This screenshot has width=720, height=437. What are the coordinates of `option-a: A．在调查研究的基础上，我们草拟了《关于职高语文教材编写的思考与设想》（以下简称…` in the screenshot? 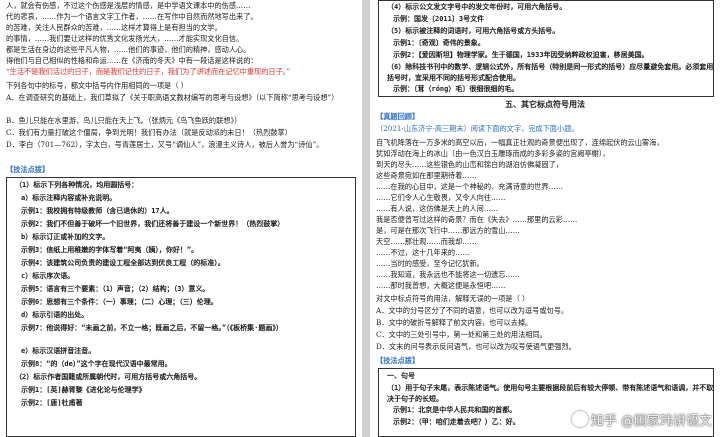 It's located at (172, 97).